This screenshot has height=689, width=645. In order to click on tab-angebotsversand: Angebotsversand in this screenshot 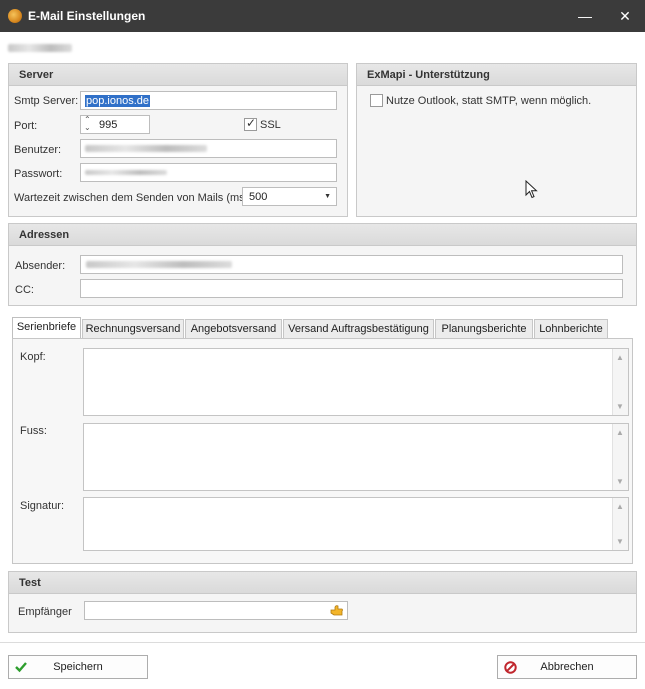, I will do `click(233, 329)`.